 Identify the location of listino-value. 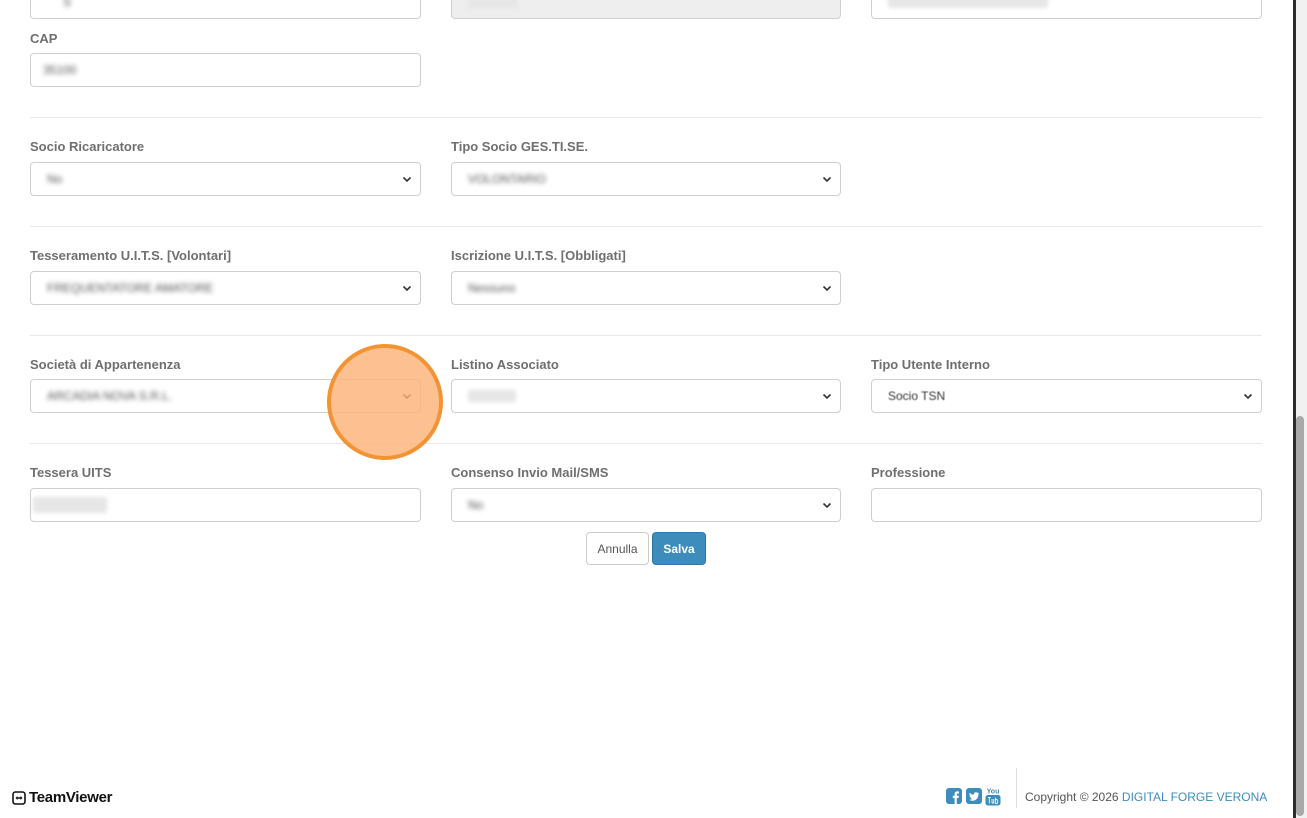
(492, 396).